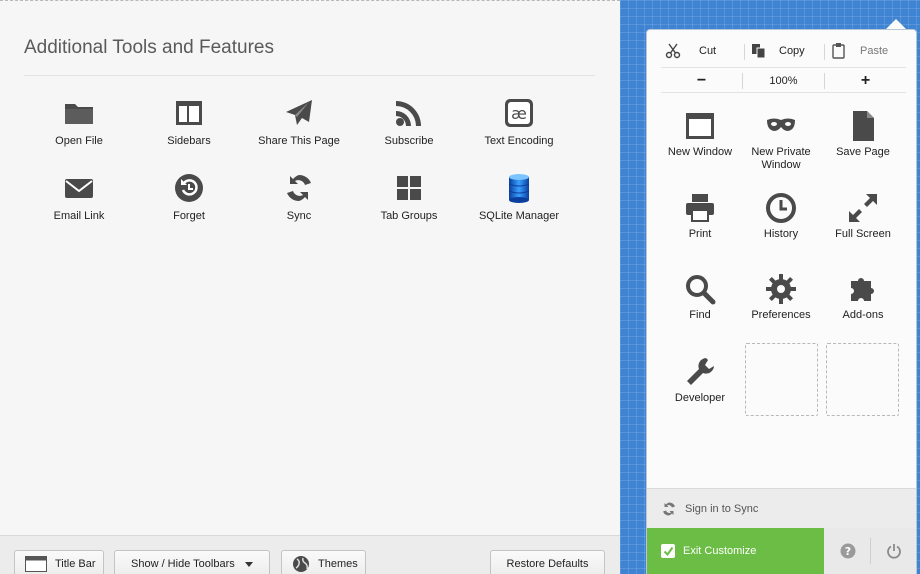  Describe the element at coordinates (781, 315) in the screenshot. I see `menu-item-label: Preferences` at that location.